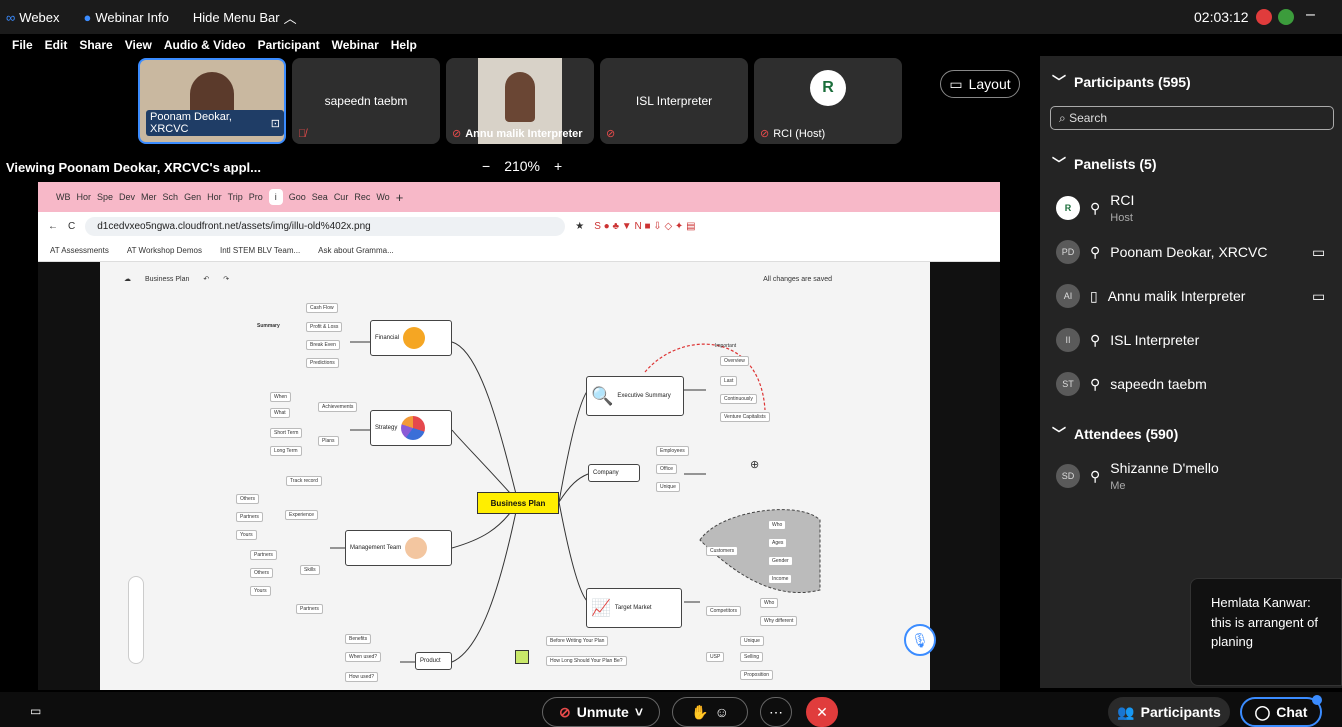 The height and width of the screenshot is (727, 1342). Describe the element at coordinates (322, 363) in the screenshot. I see `leaf-node: Predictions` at that location.